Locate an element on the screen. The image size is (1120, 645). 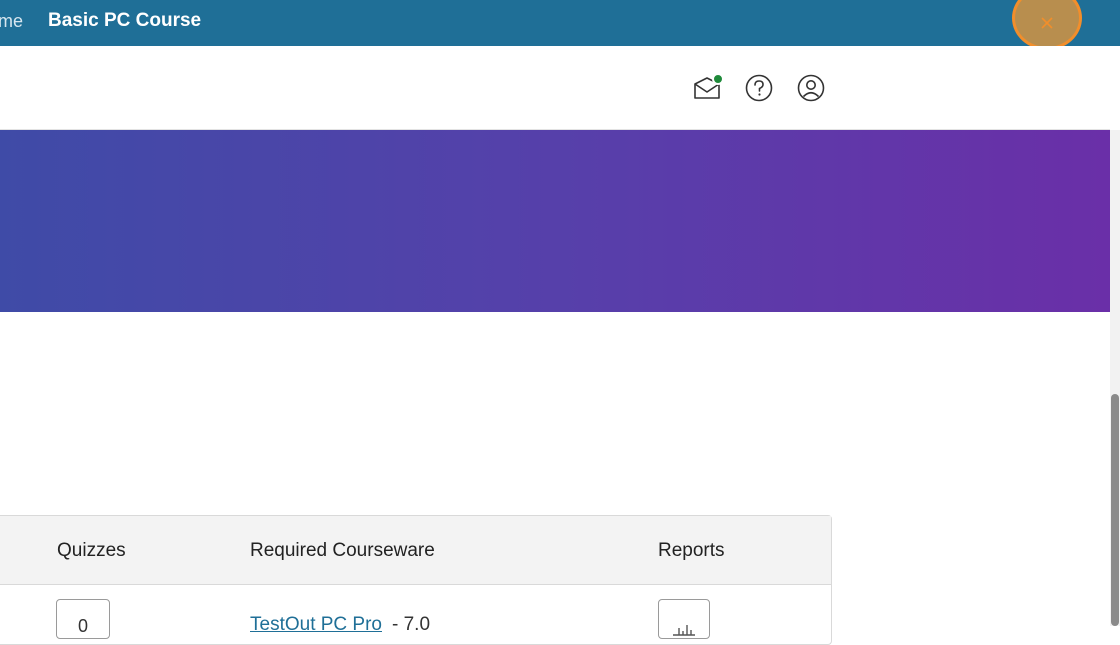
column-header-required-courseware: Required Courseware is located at coordinates (342, 550).